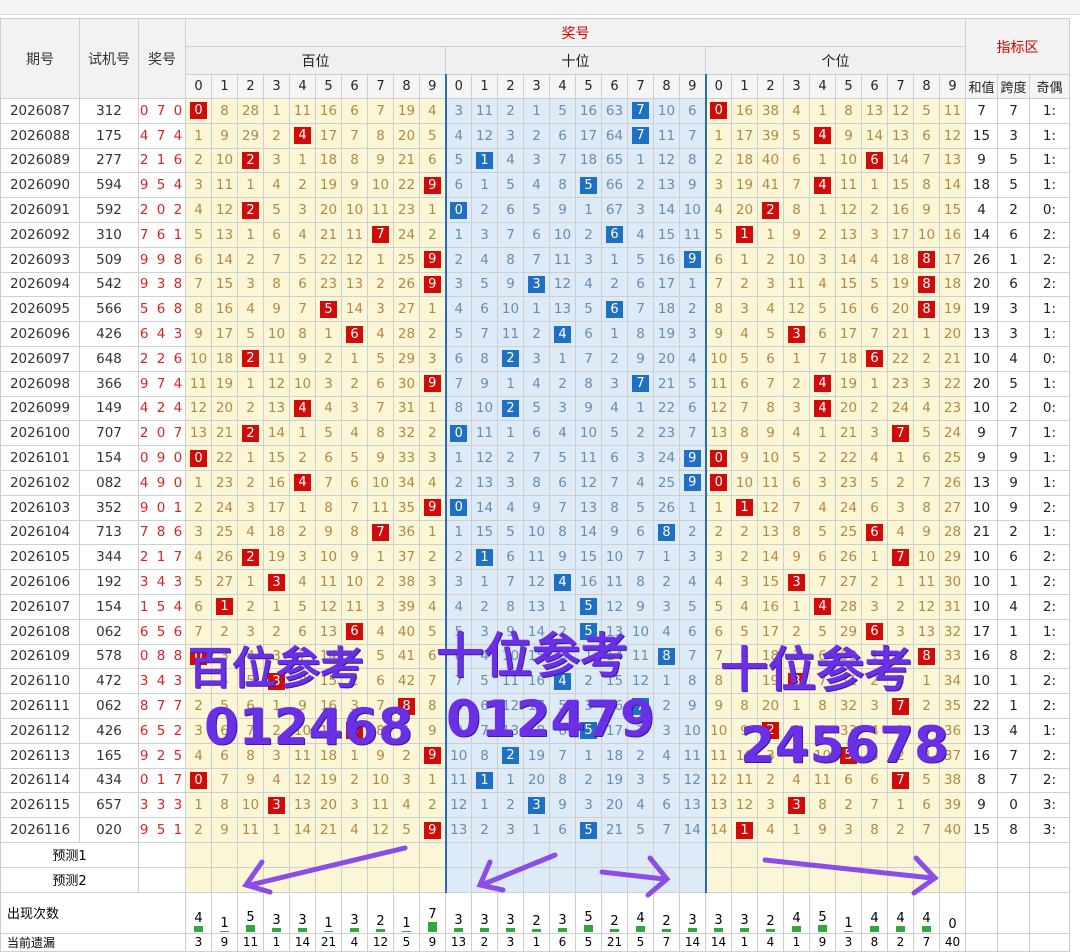 This screenshot has width=1080, height=952. I want to click on arrow-bai-head, so click(257, 877).